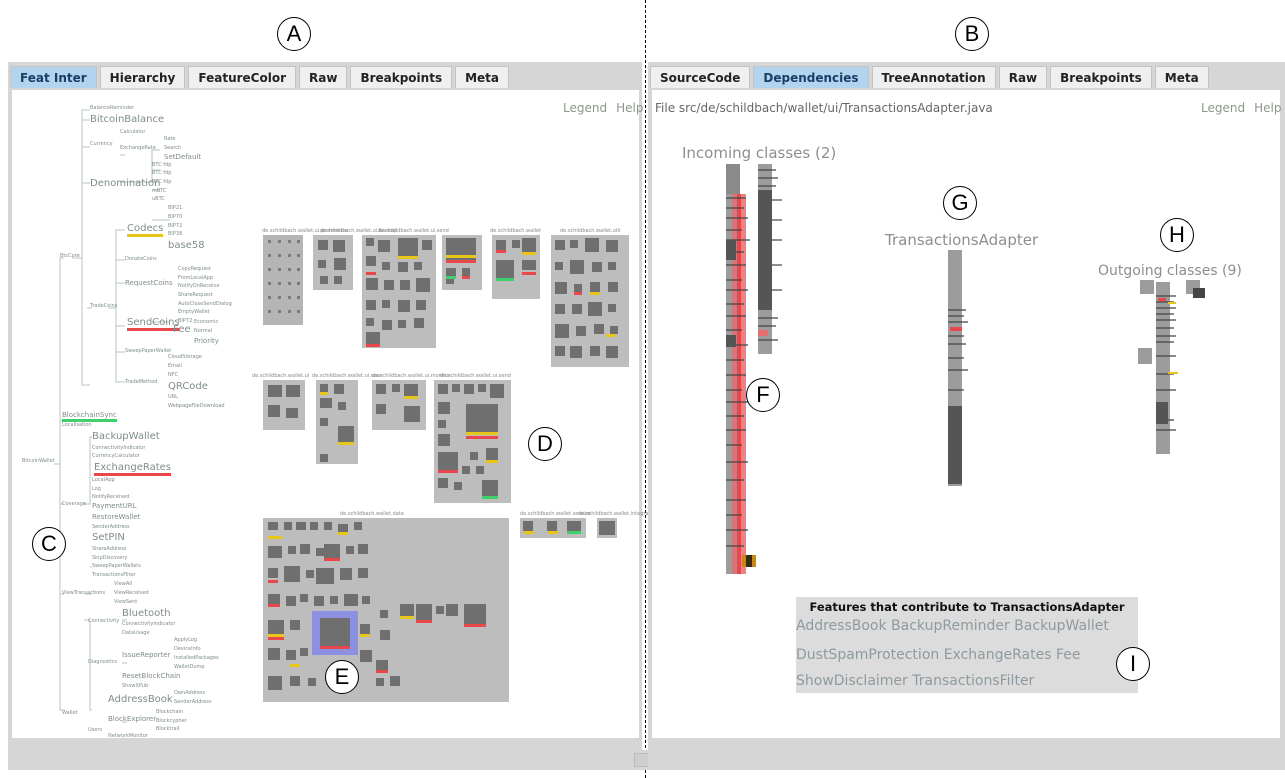 Image resolution: width=1285 pixels, height=778 pixels. I want to click on marker-e: E, so click(342, 677).